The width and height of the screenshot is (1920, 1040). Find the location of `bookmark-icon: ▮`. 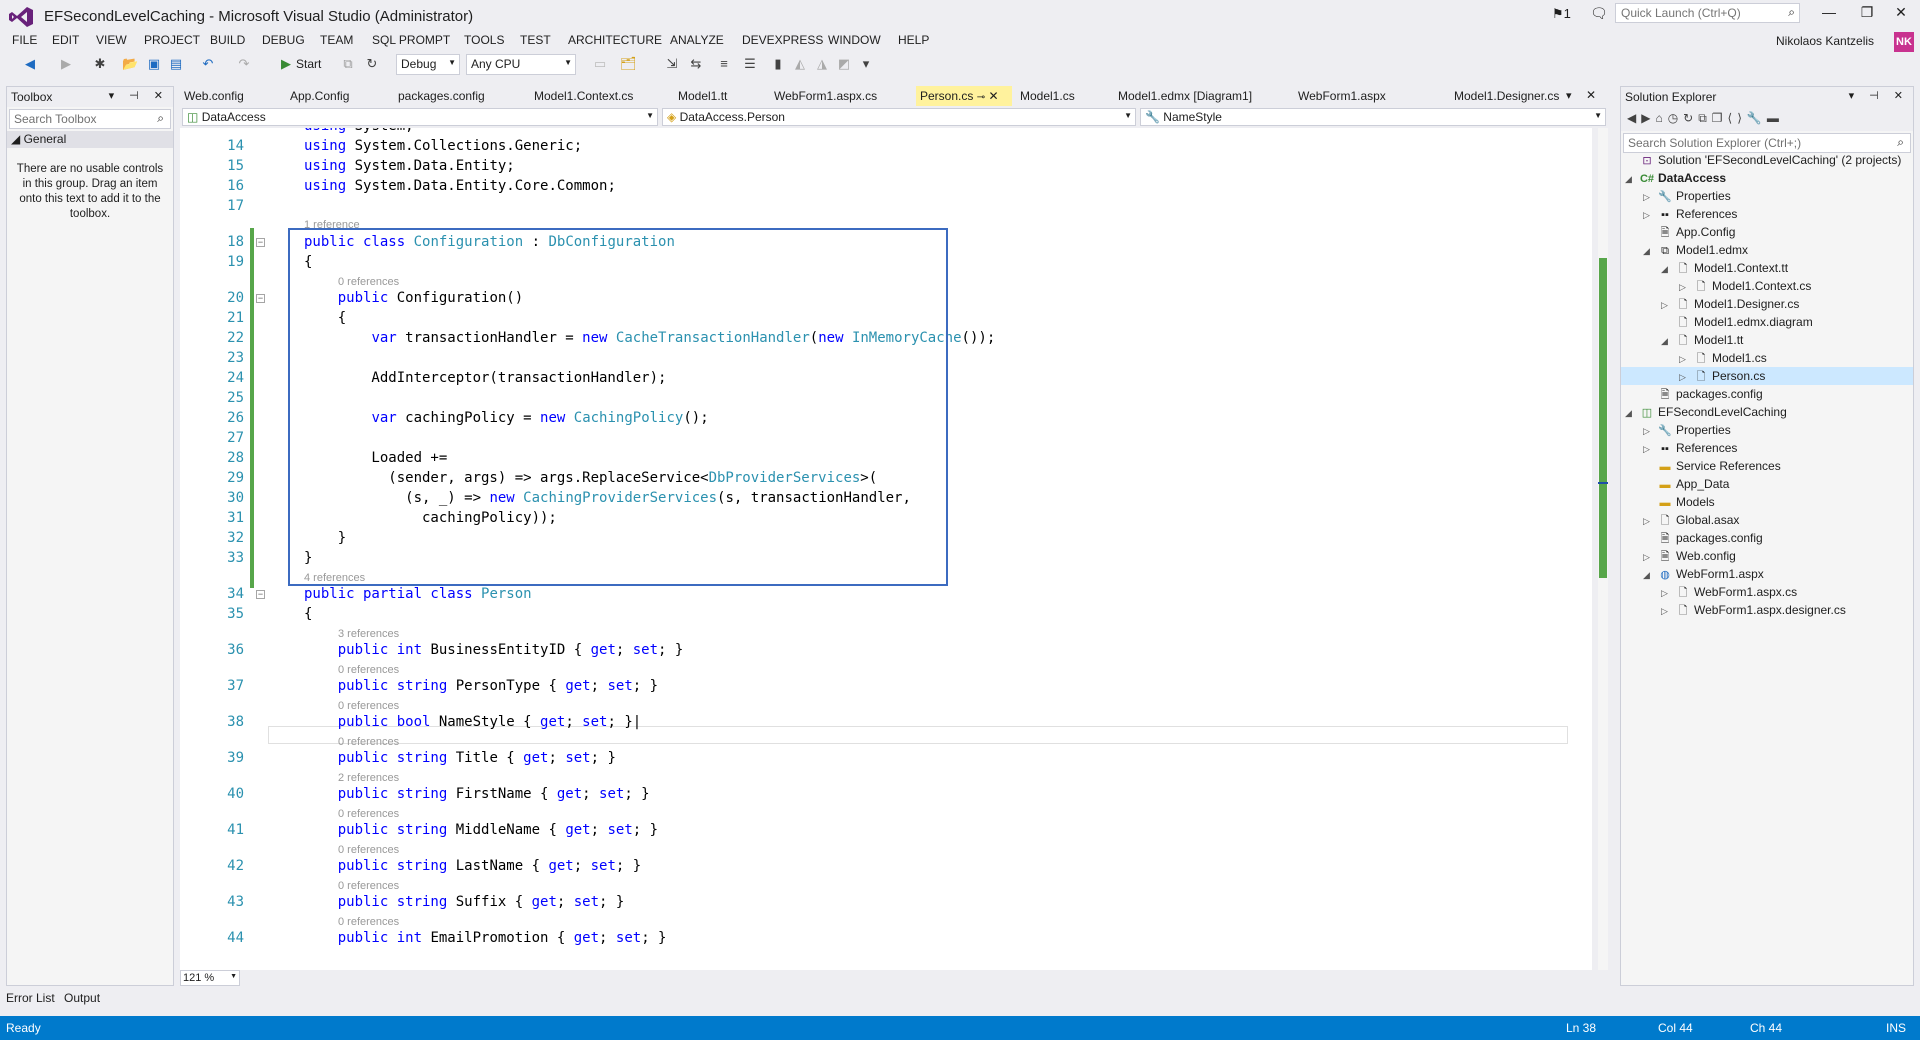

bookmark-icon: ▮ is located at coordinates (778, 64).